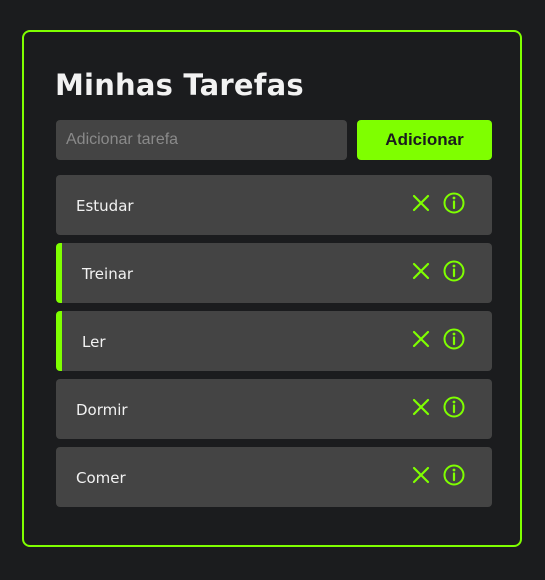 The image size is (545, 580). Describe the element at coordinates (101, 478) in the screenshot. I see `task-label: Comer` at that location.